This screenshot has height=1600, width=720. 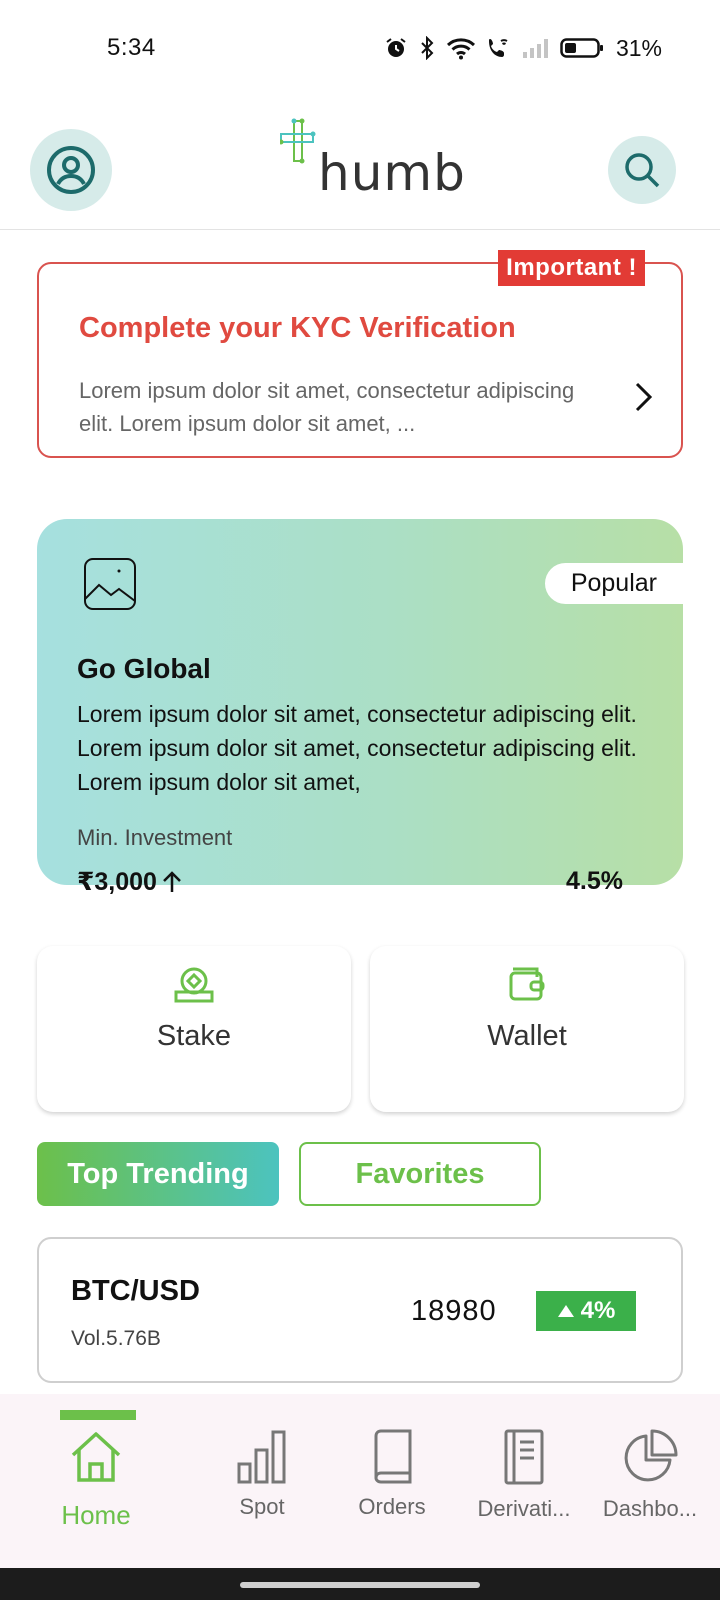 I want to click on status-icons: 31%, so click(x=523, y=48).